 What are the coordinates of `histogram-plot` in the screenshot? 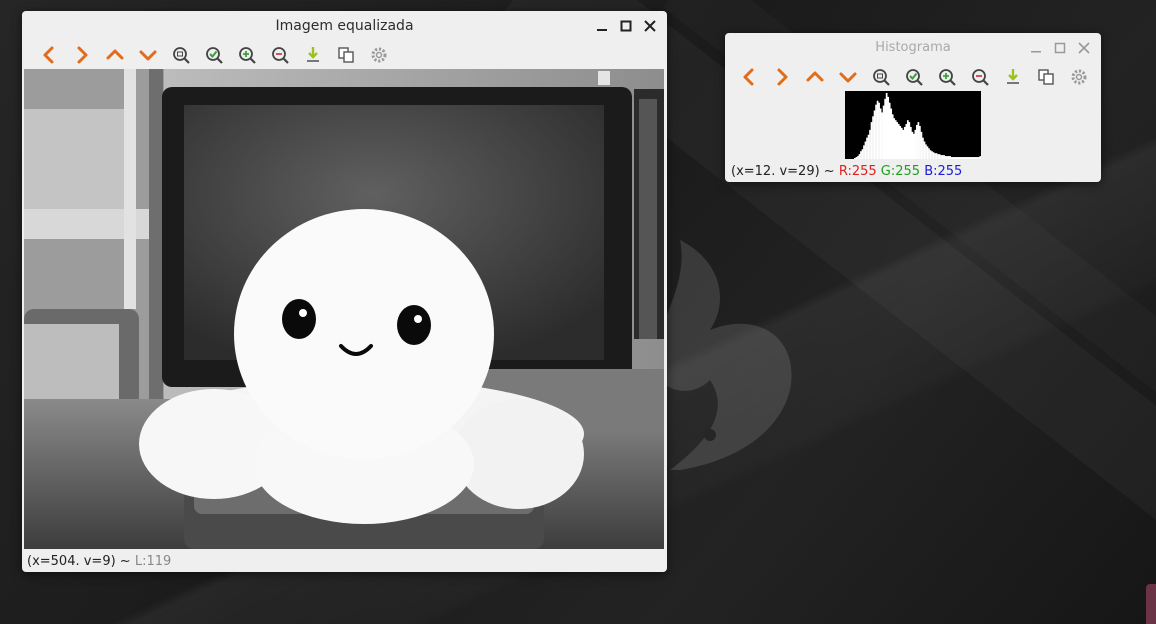 It's located at (917, 126).